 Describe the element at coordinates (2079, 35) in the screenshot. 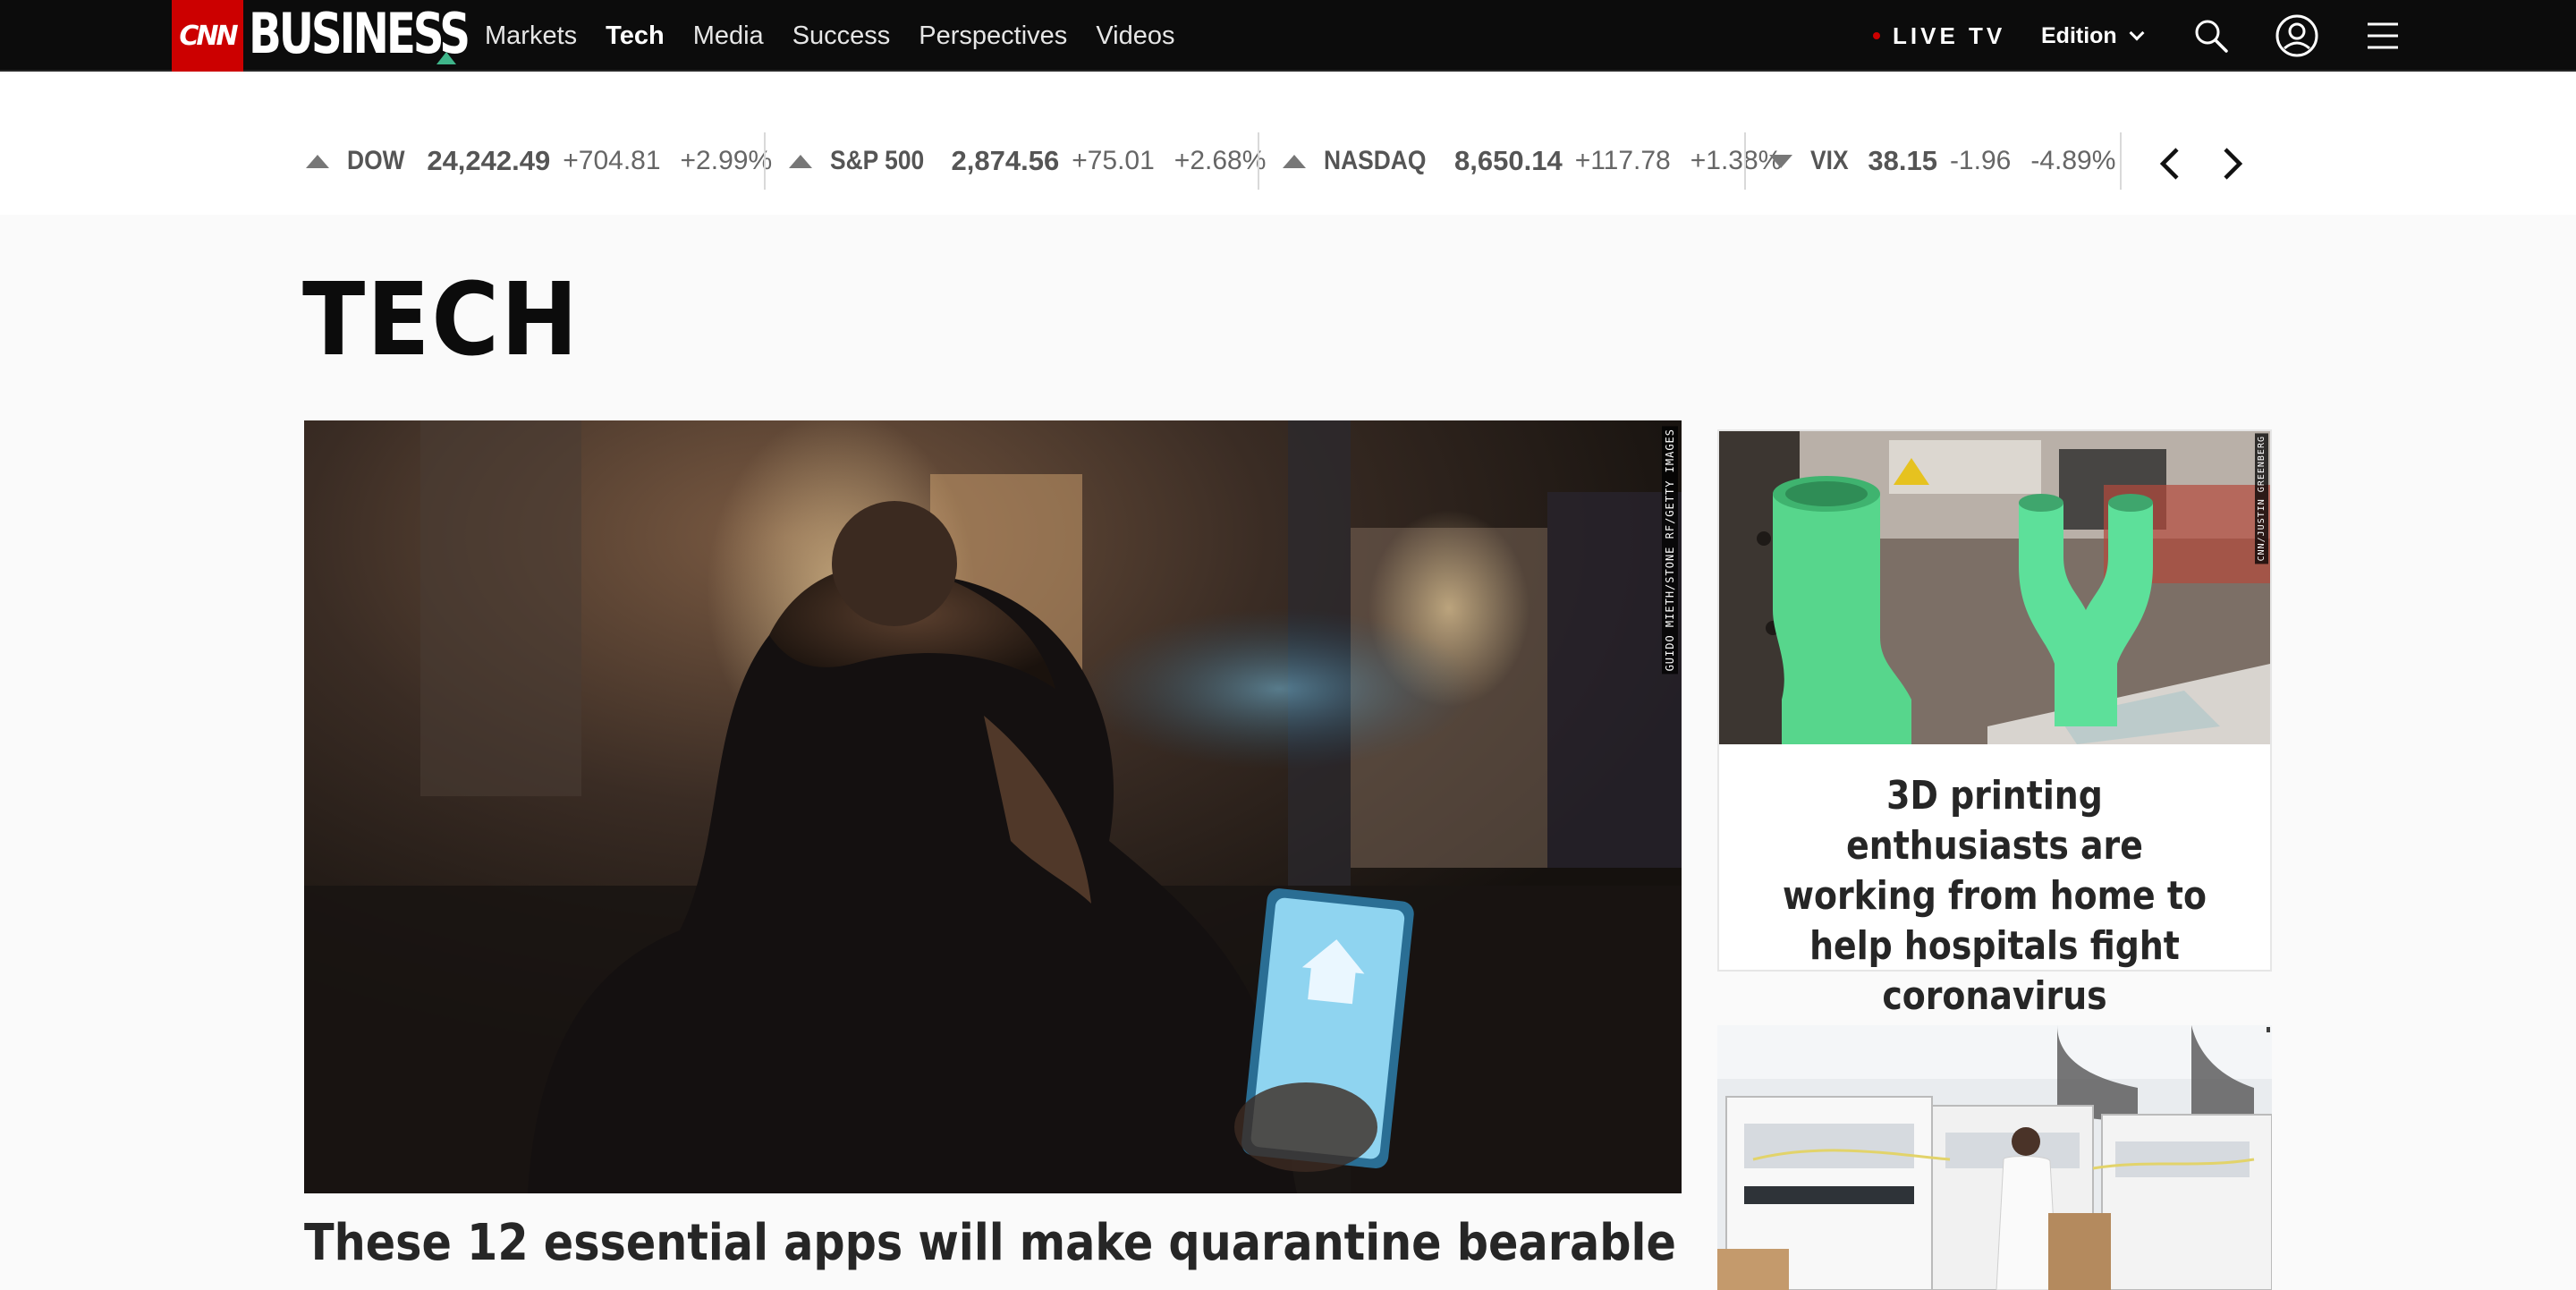

I see `edition-label: Edition` at that location.